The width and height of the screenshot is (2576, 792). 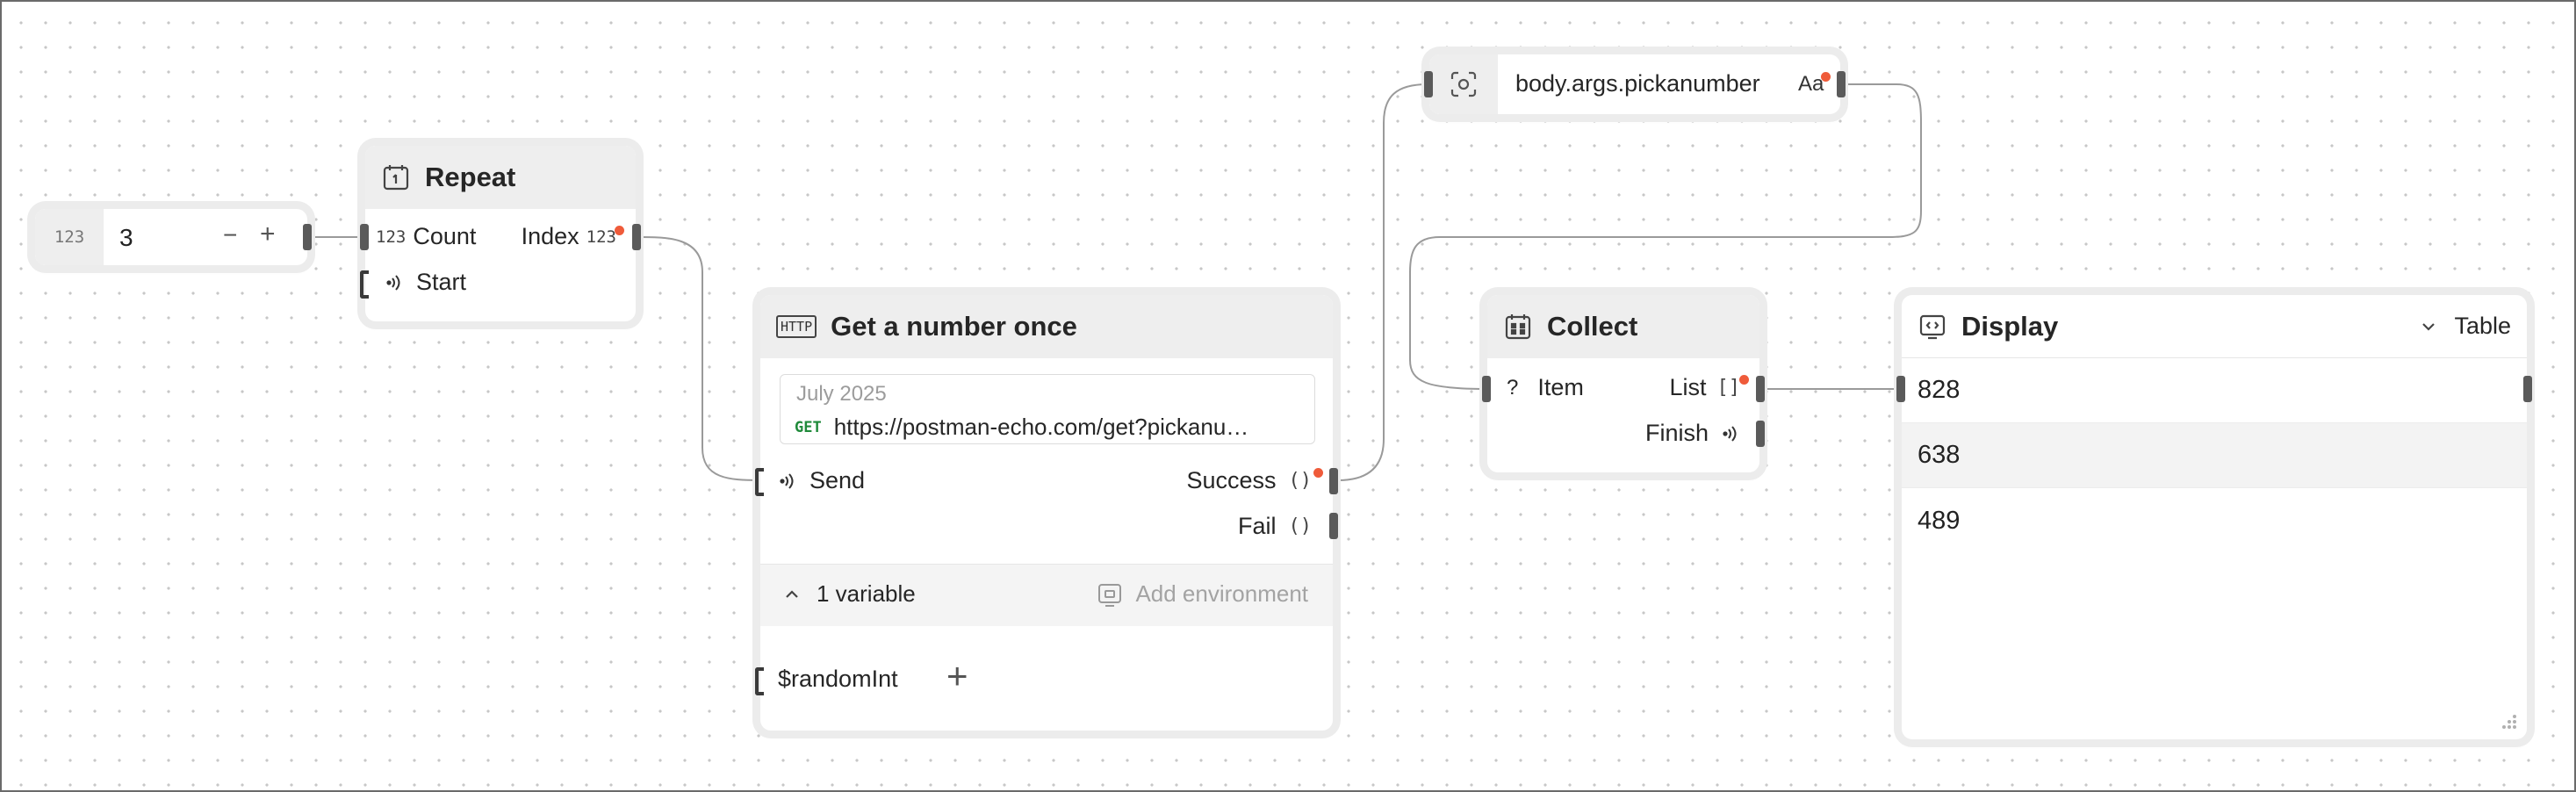 What do you see at coordinates (307, 237) in the screenshot?
I see `number-output-port` at bounding box center [307, 237].